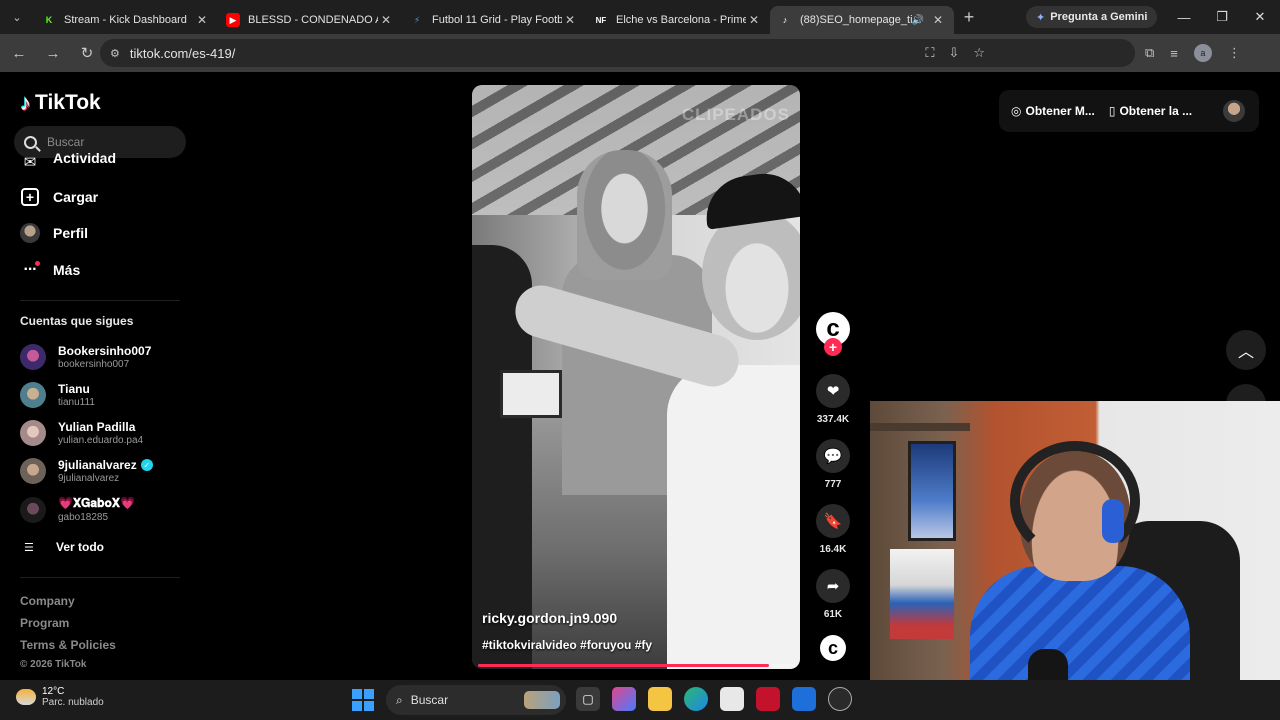 The image size is (1280, 720). Describe the element at coordinates (146, 465) in the screenshot. I see `verified-badge-icon: ✓` at that location.